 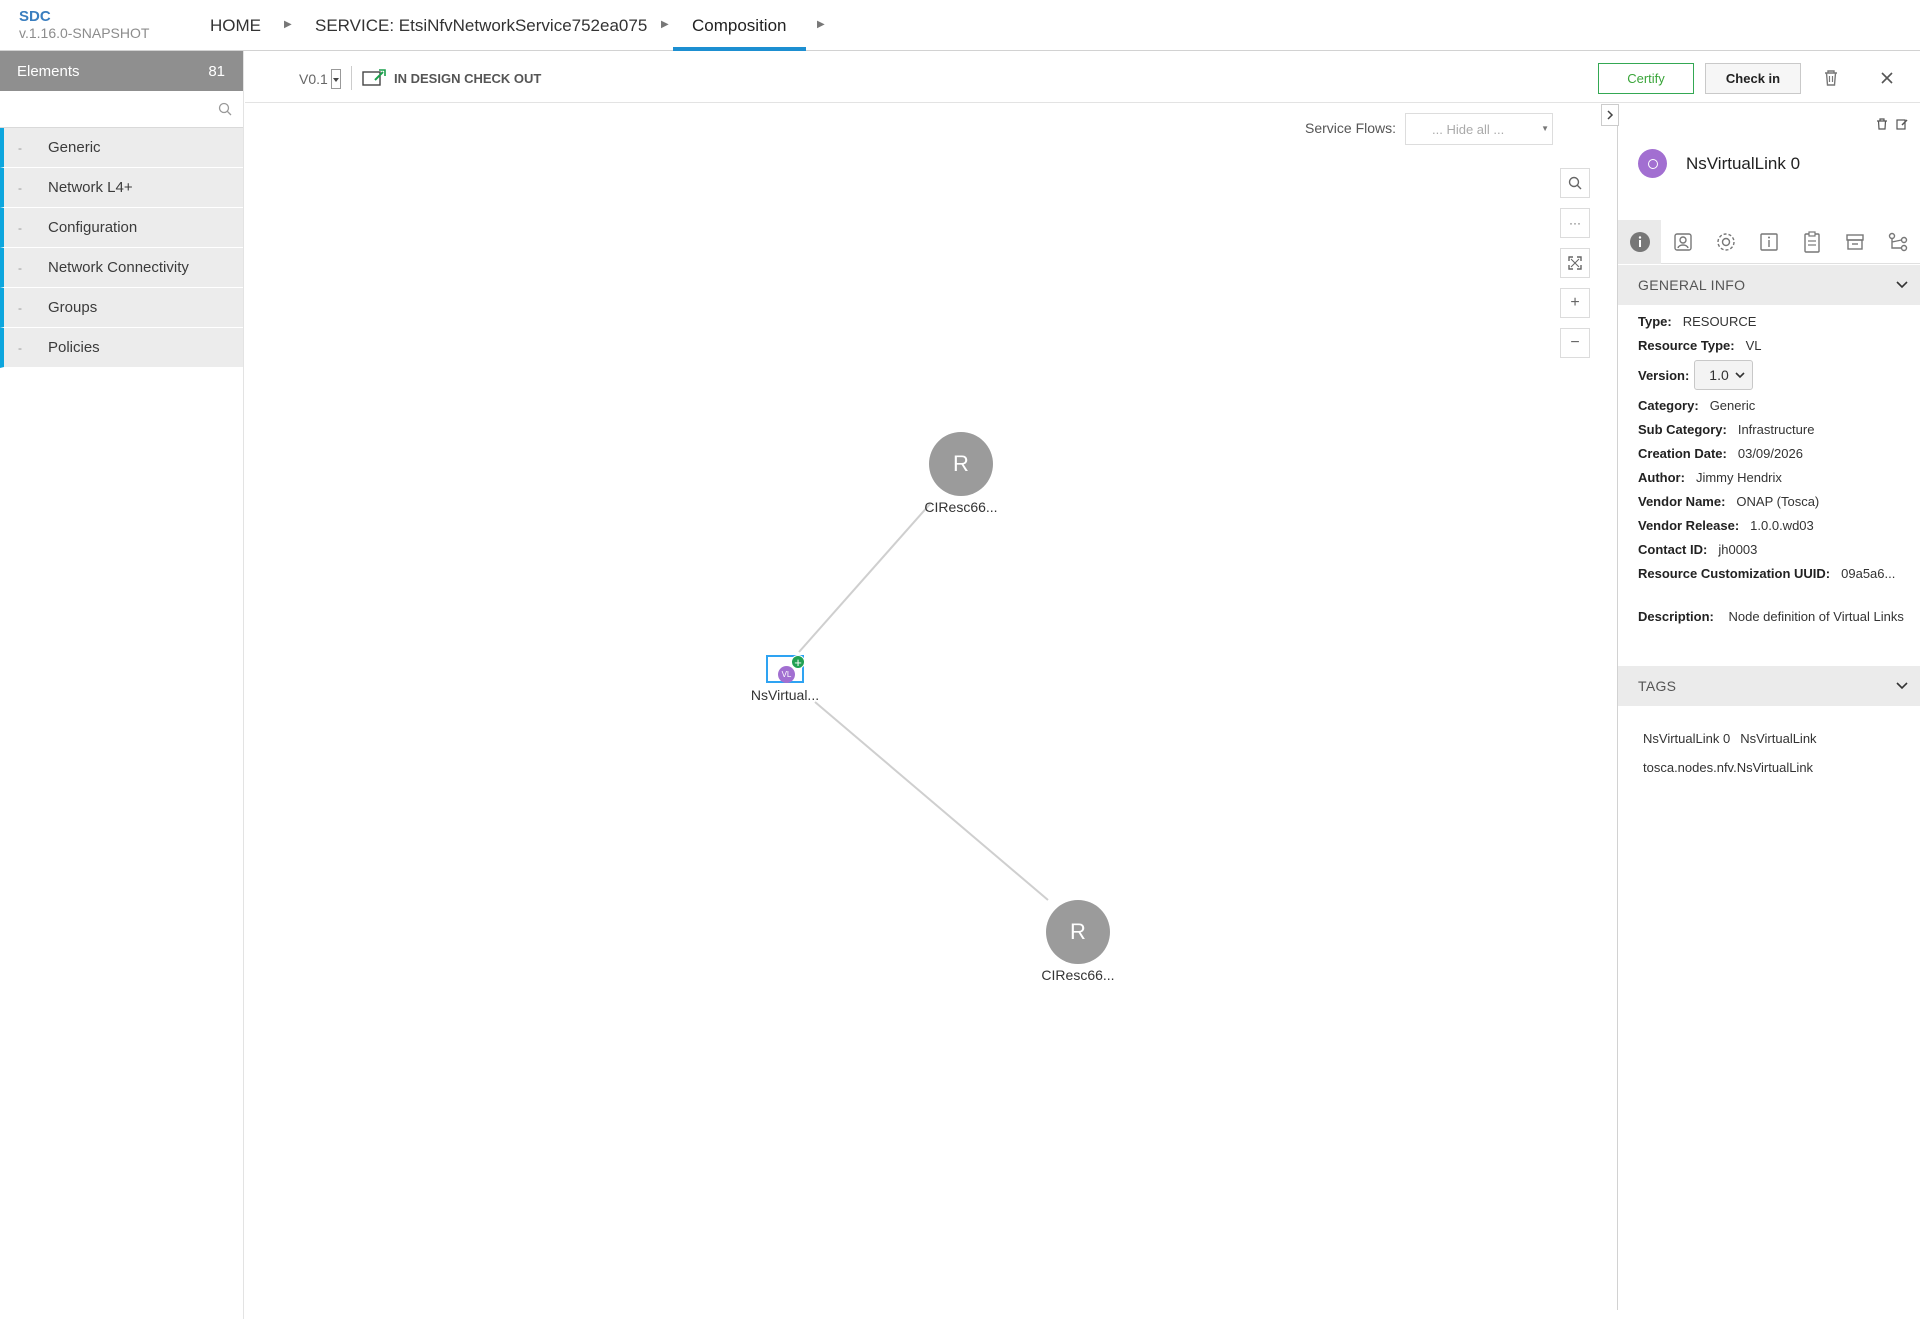 I want to click on palette-count: 81, so click(x=216, y=71).